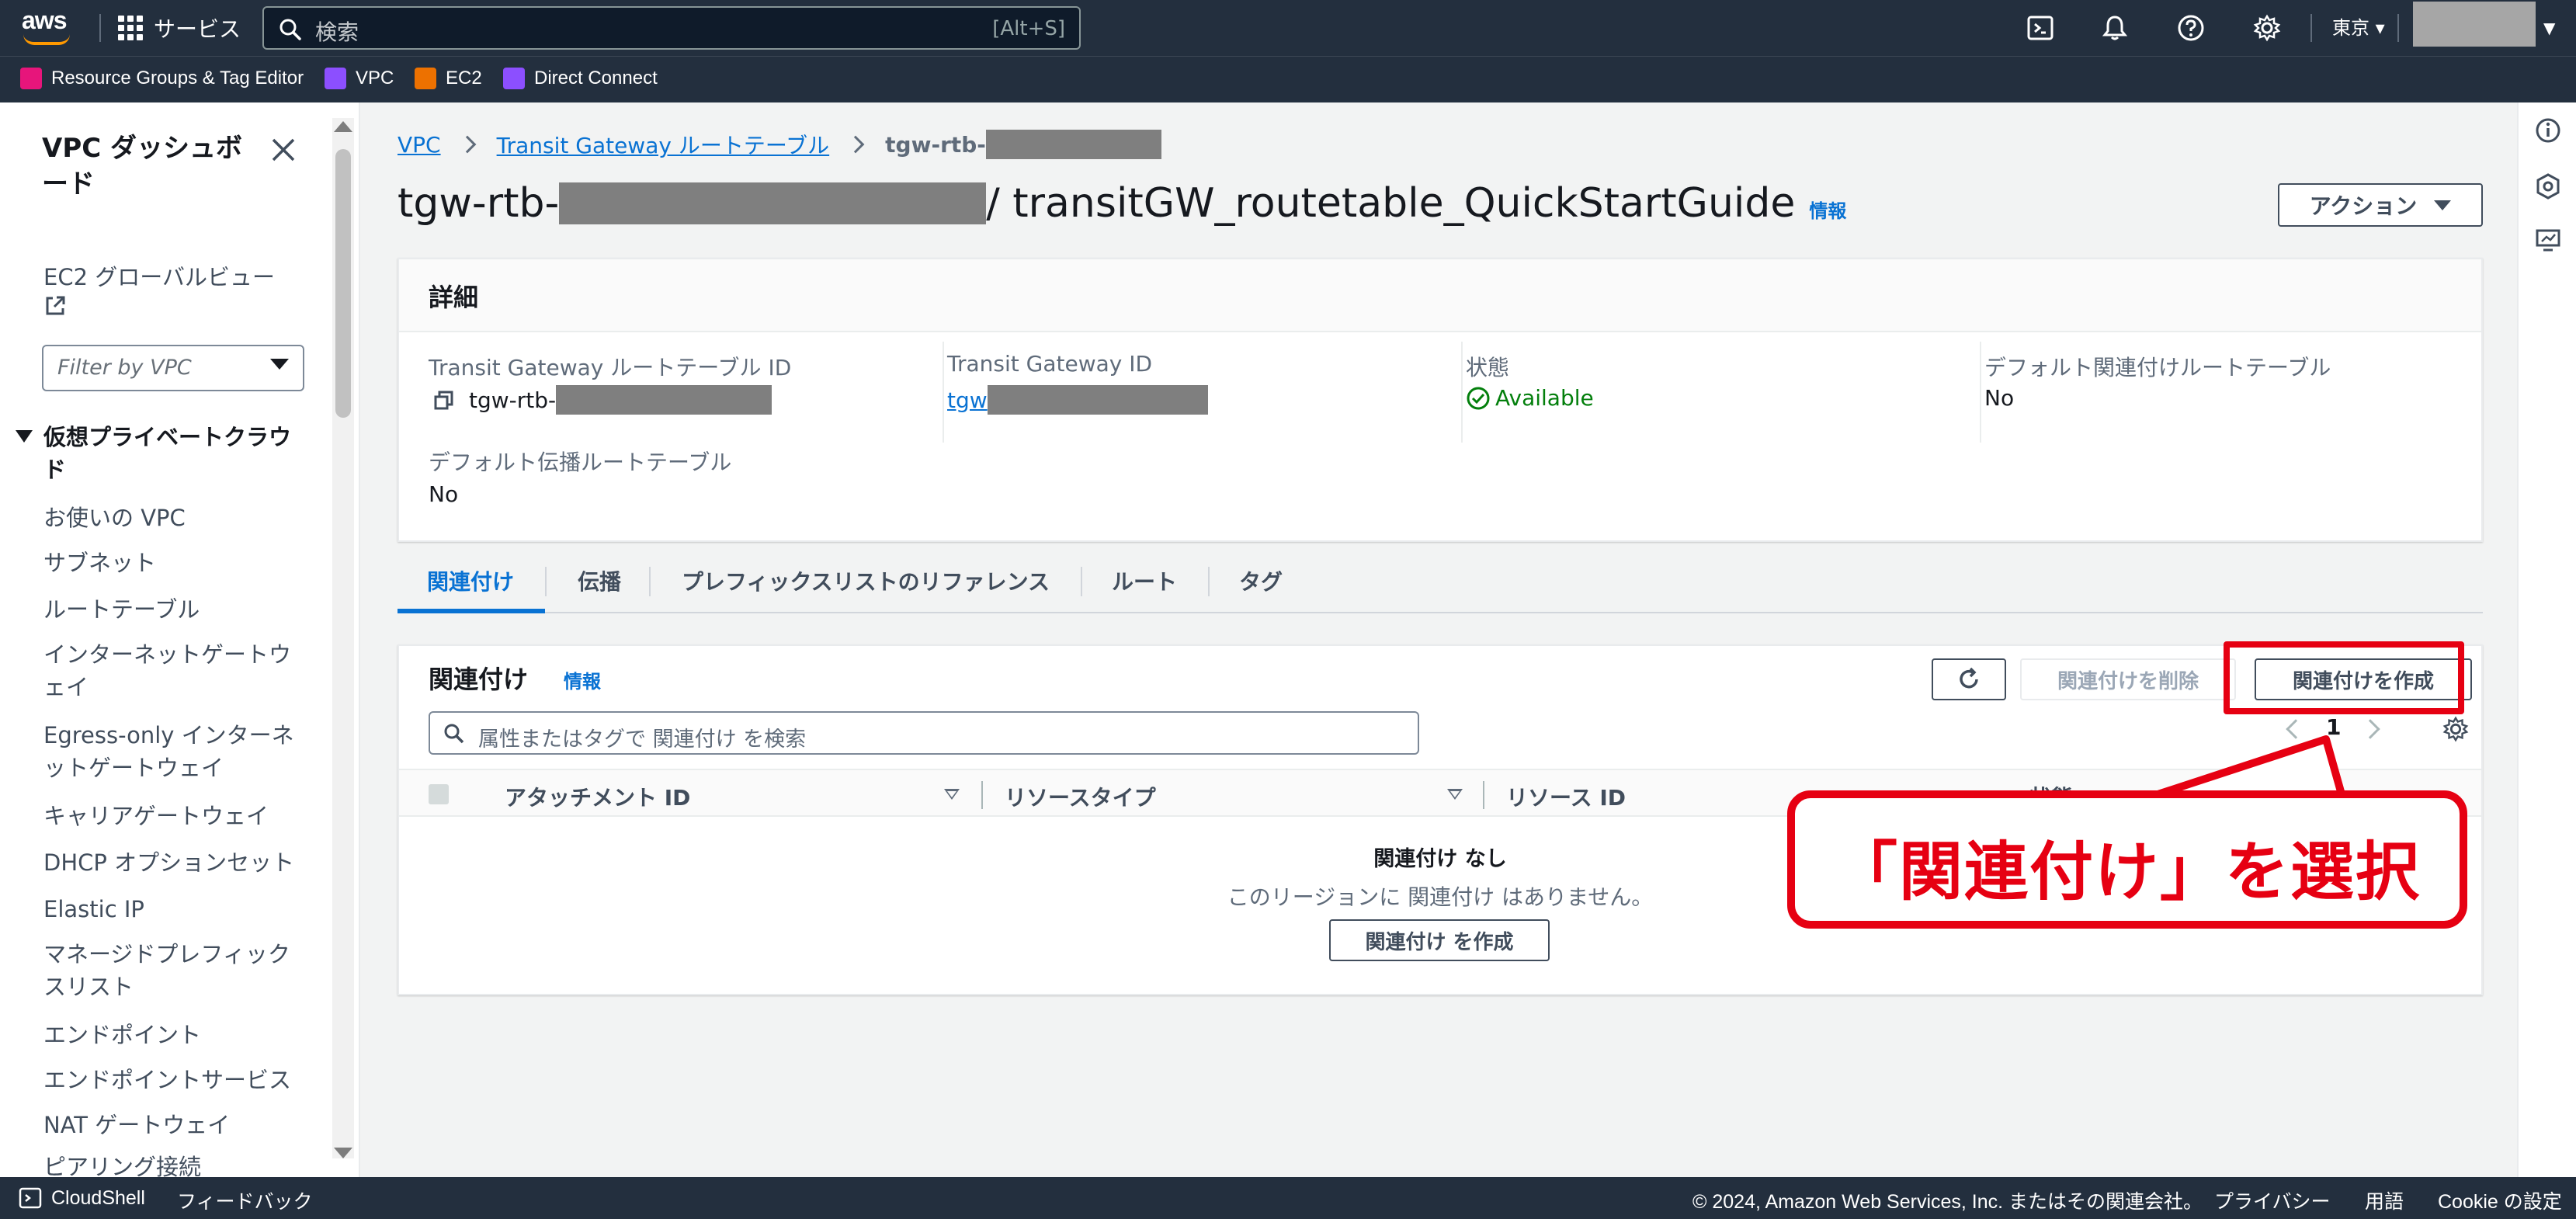 This screenshot has width=2576, height=1219. I want to click on sidebar-item-subnets: サブネット, so click(171, 563).